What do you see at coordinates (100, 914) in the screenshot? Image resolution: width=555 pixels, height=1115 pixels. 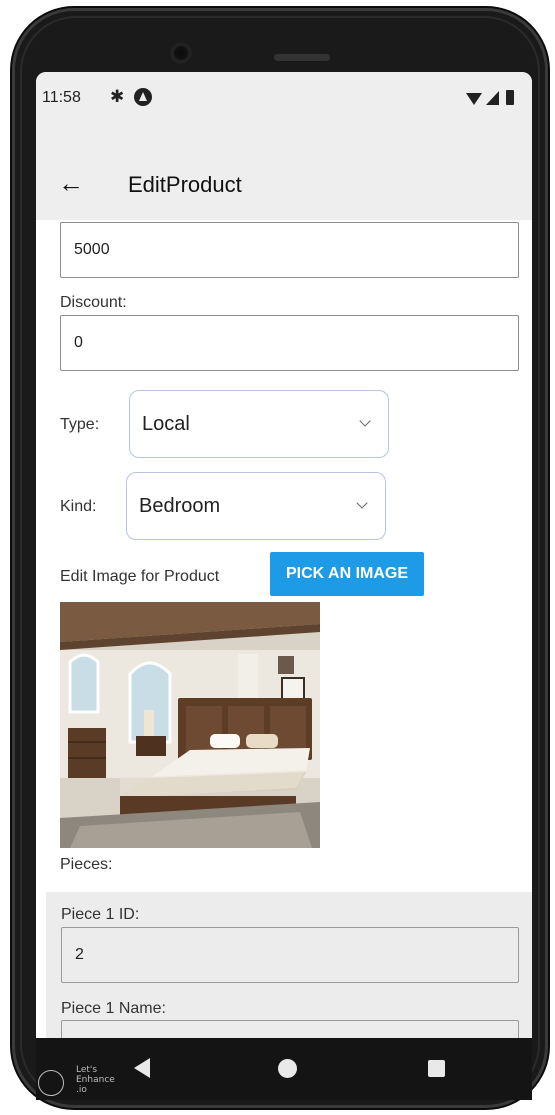 I see `piece-id-label: Piece 1 ID:` at bounding box center [100, 914].